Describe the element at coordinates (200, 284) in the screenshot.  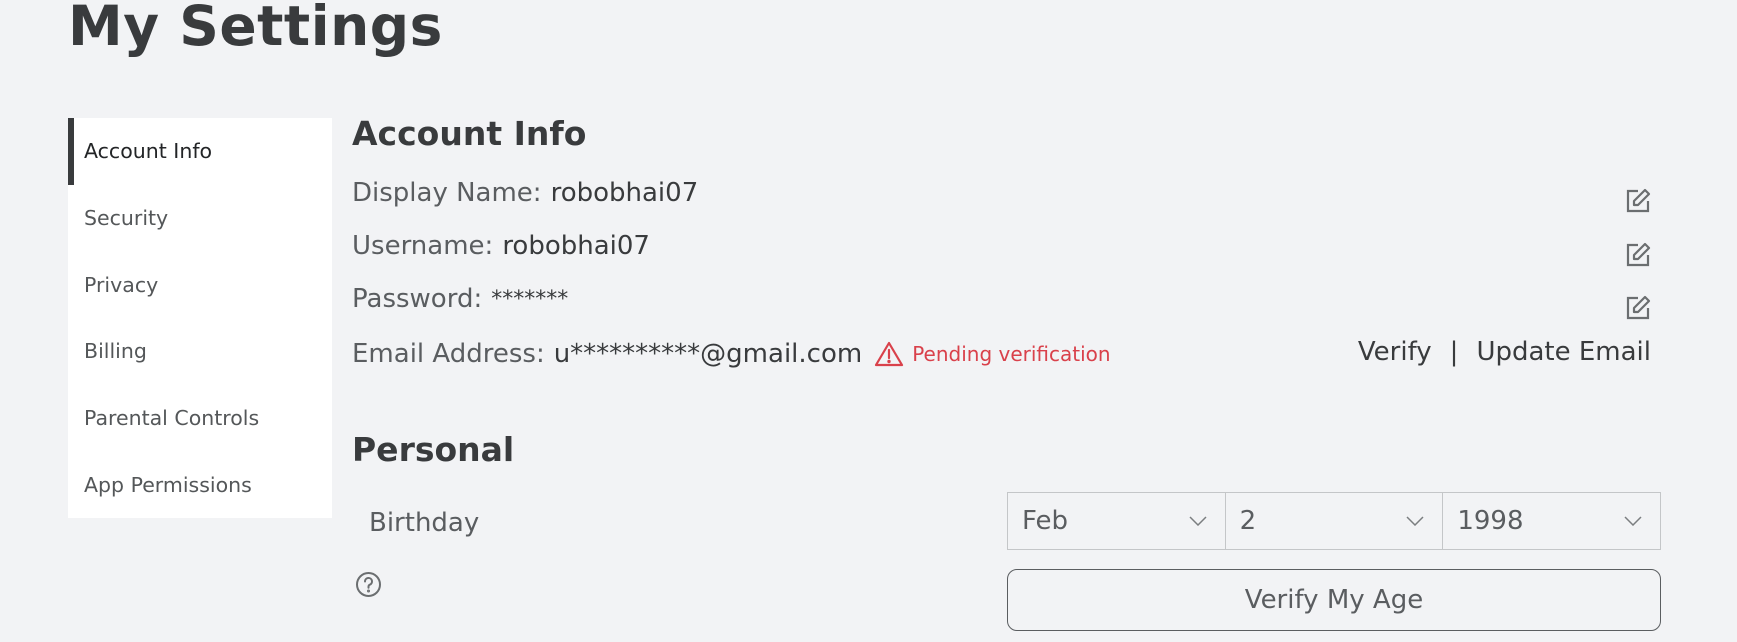
I see `sidebar-item-privacy: Privacy` at that location.